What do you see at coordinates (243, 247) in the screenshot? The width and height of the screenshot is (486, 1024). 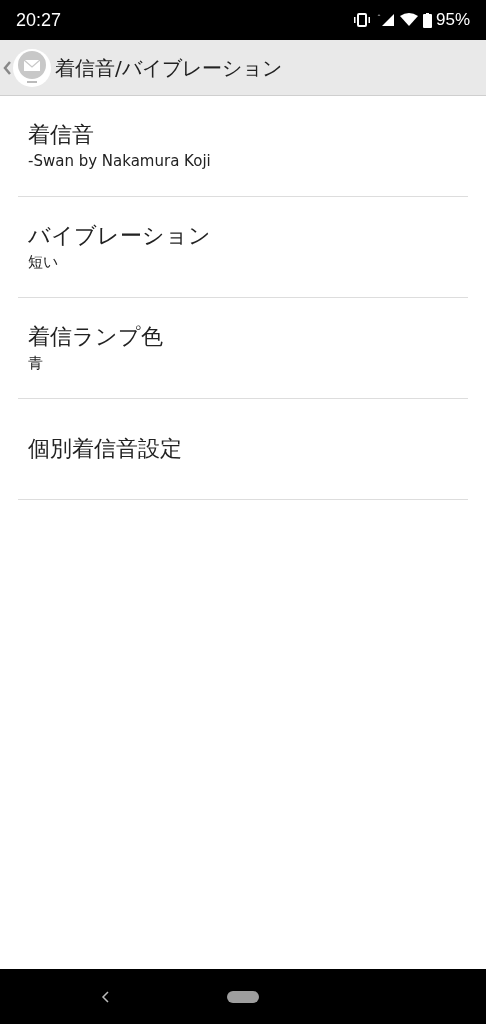 I see `settings-item: バイブレーション 短い` at bounding box center [243, 247].